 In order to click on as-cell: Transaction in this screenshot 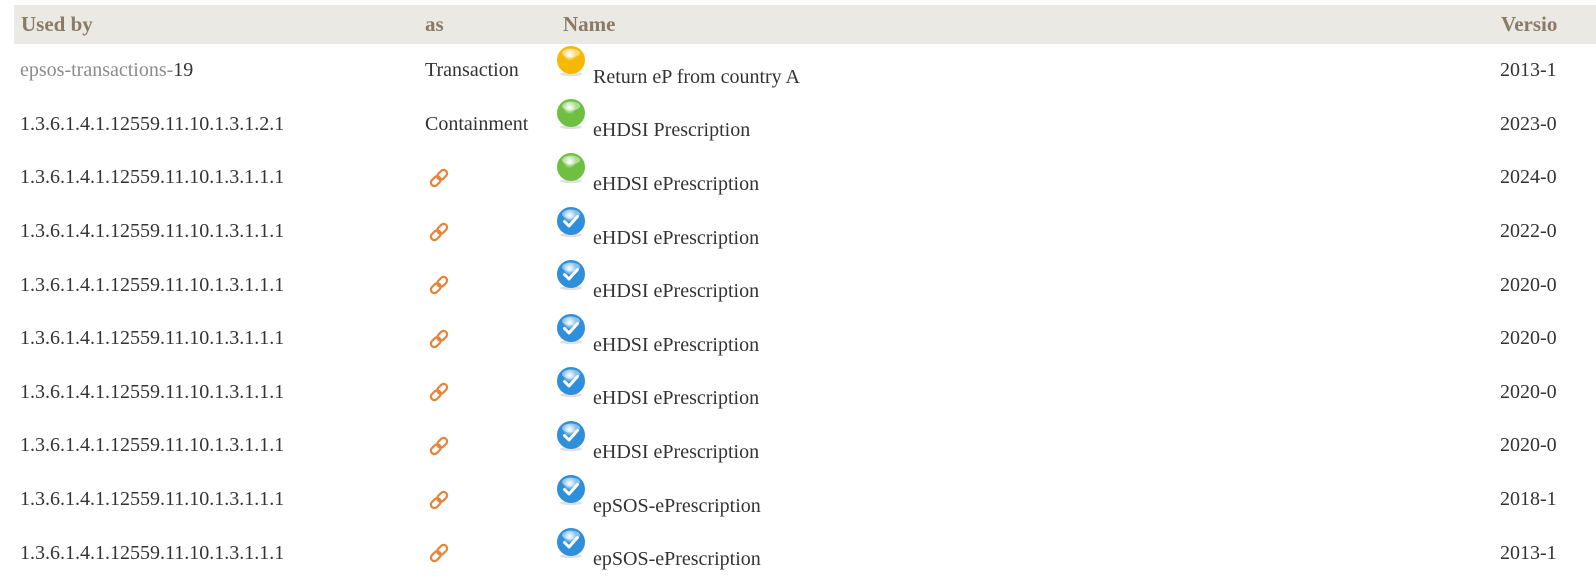, I will do `click(487, 71)`.